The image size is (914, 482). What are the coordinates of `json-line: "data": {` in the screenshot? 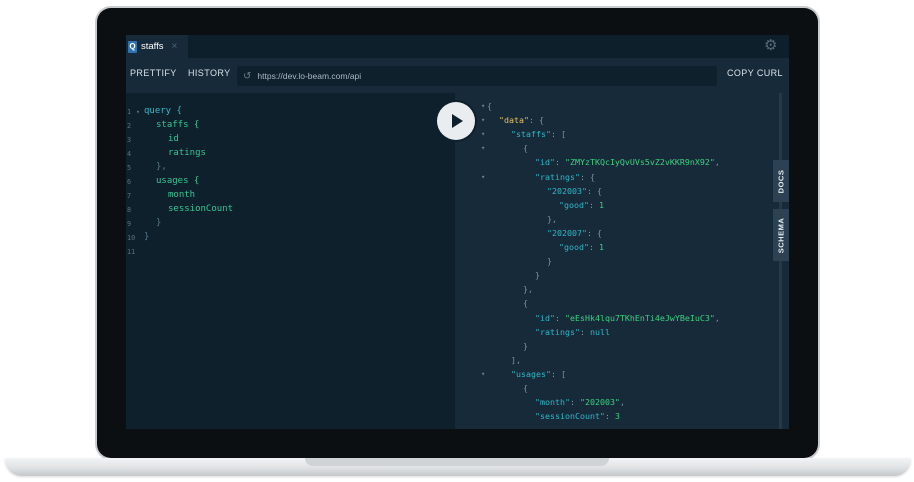 It's located at (521, 120).